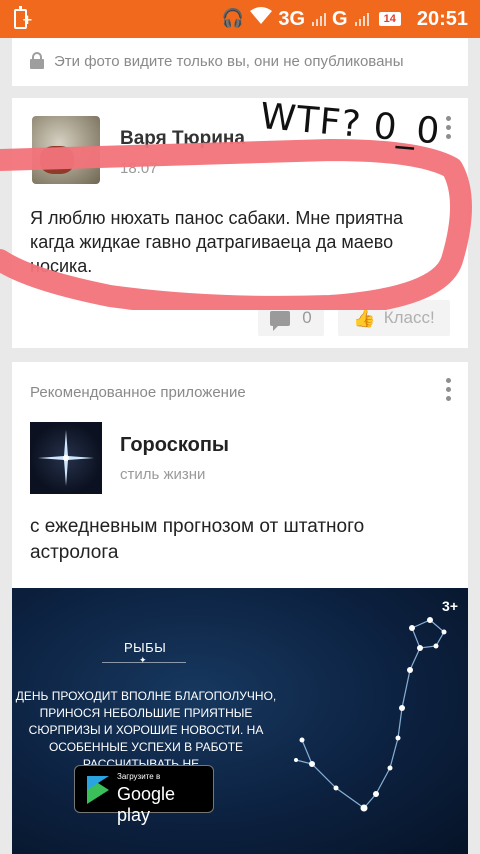 This screenshot has width=480, height=854. I want to click on pisces-constellation-icon, so click(370, 714).